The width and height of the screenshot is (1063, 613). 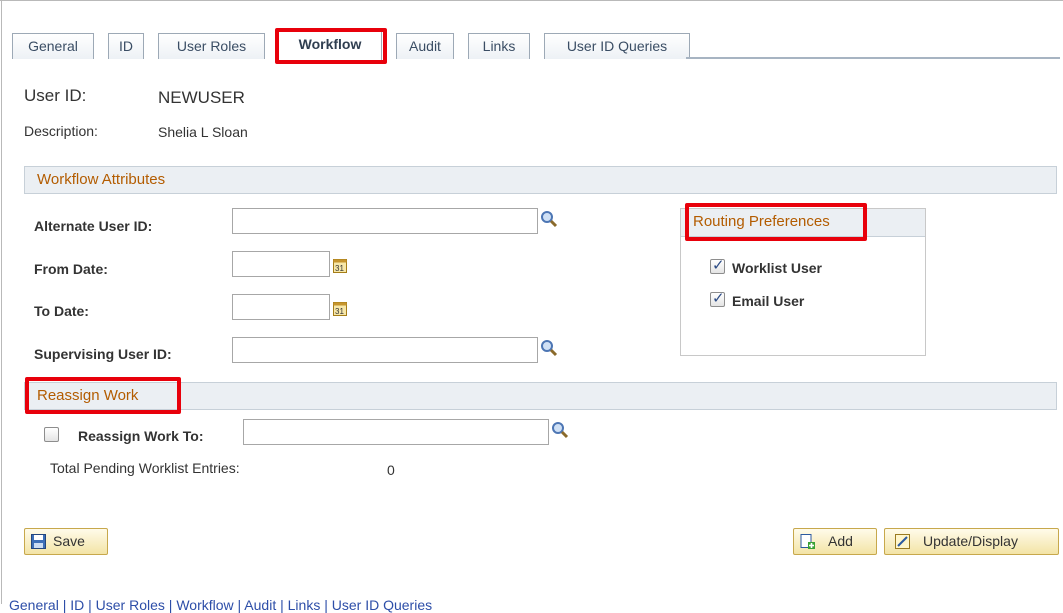 I want to click on tab-label: ID, so click(x=126, y=46).